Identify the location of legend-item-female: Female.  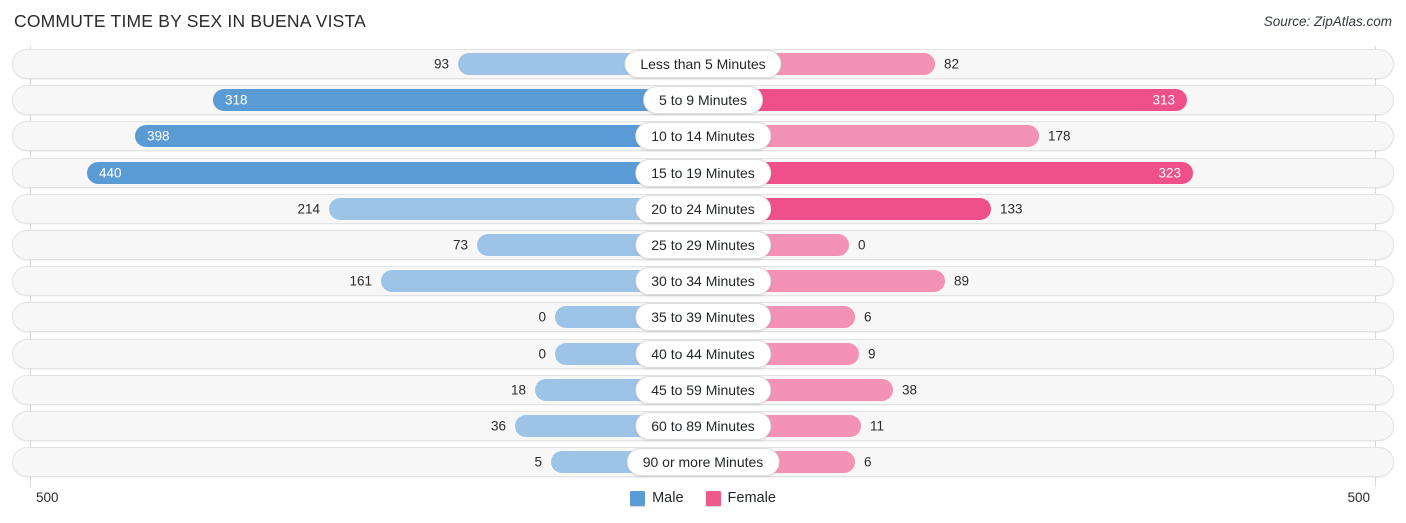
(740, 498).